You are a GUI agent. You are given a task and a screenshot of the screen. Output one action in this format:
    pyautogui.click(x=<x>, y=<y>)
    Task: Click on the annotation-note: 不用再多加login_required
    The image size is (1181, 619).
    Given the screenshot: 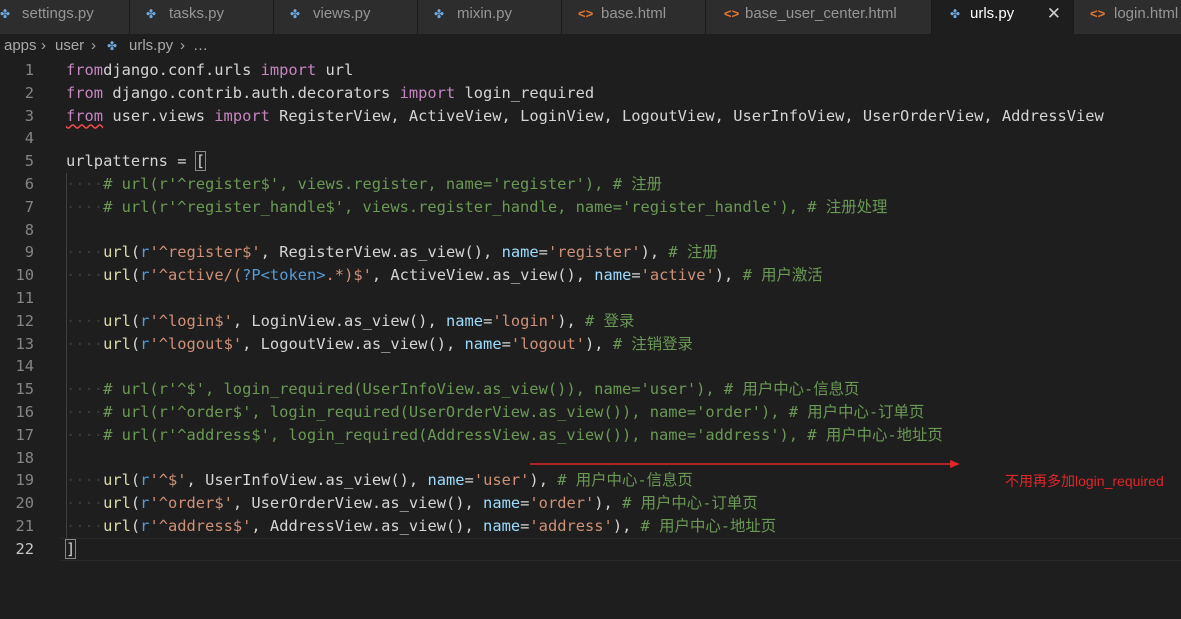 What is the action you would take?
    pyautogui.click(x=1084, y=481)
    